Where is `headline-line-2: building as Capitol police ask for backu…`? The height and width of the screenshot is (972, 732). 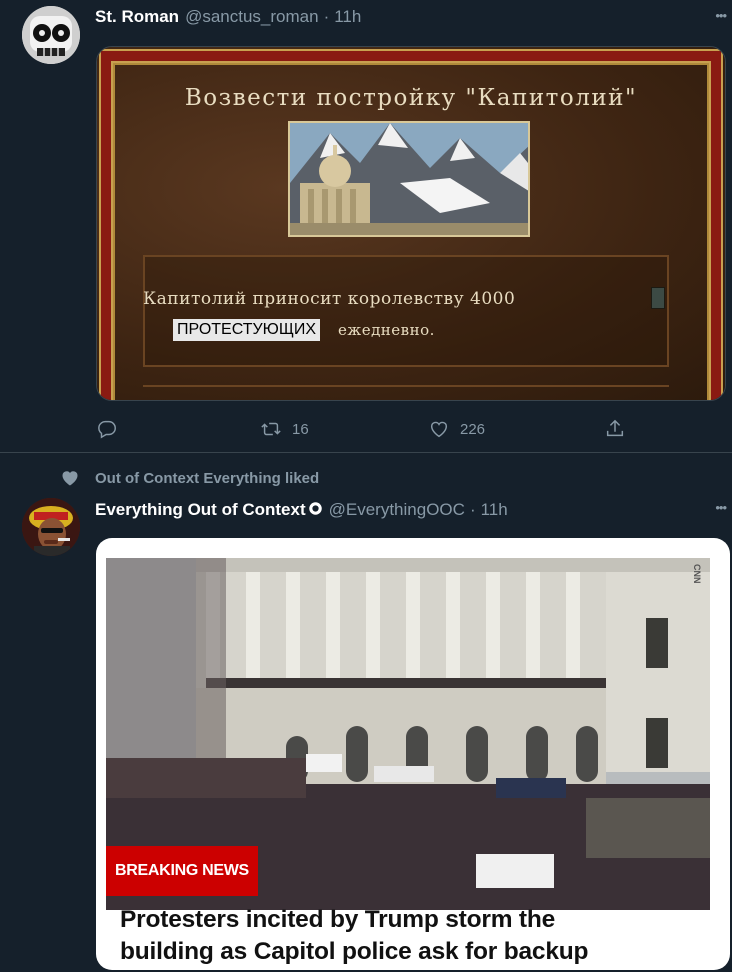 headline-line-2: building as Capitol police ask for backu… is located at coordinates (354, 951).